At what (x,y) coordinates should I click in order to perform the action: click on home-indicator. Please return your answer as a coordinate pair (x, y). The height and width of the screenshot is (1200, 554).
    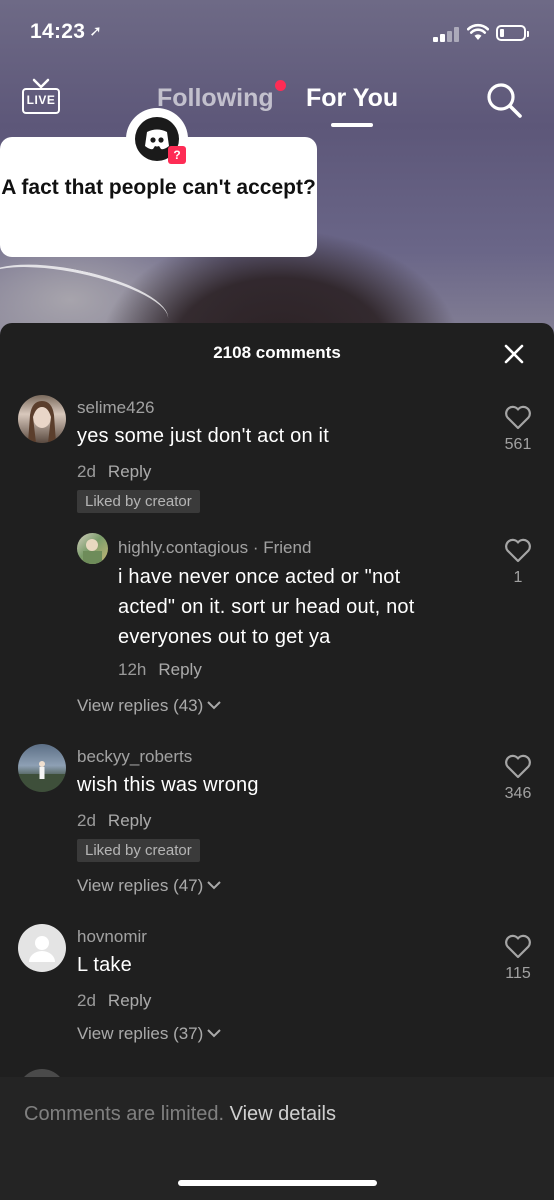
    Looking at the image, I should click on (277, 1183).